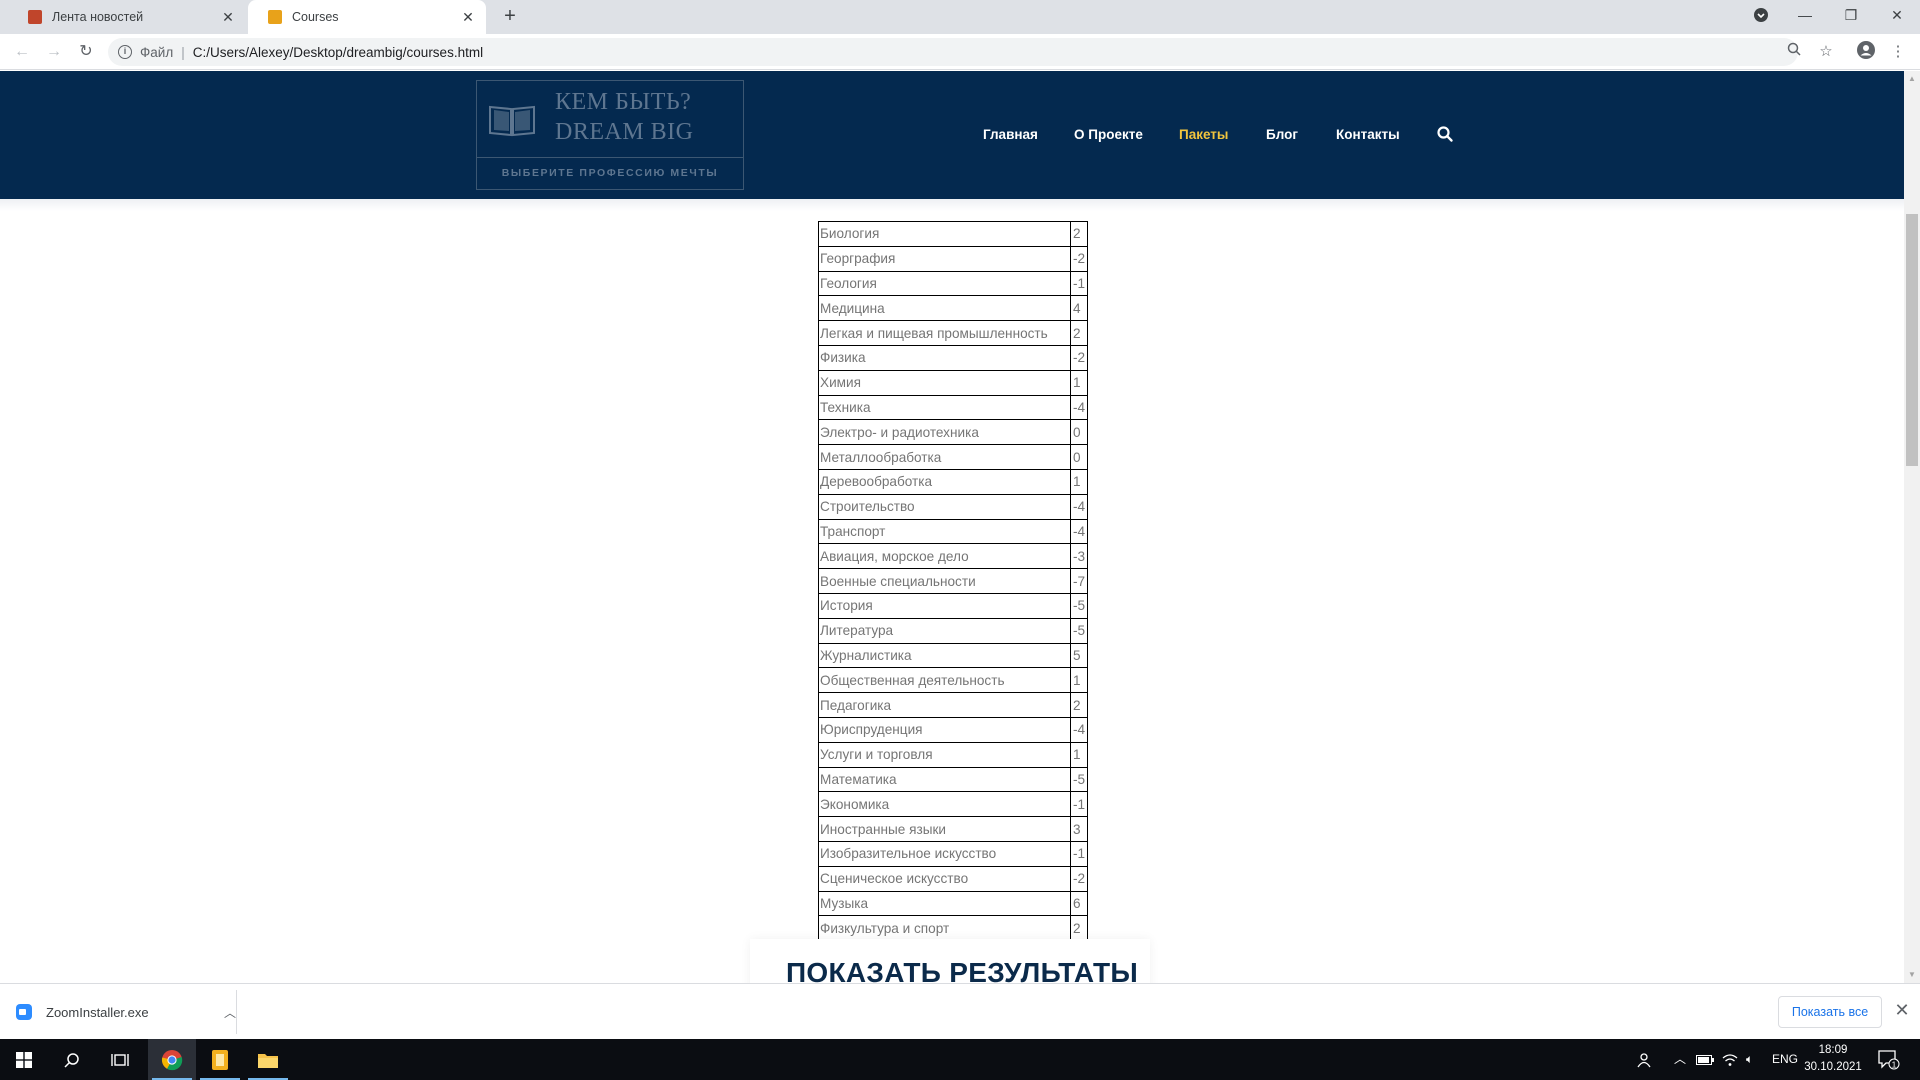 This screenshot has width=1920, height=1080. I want to click on table-row: Химия 1, so click(953, 382).